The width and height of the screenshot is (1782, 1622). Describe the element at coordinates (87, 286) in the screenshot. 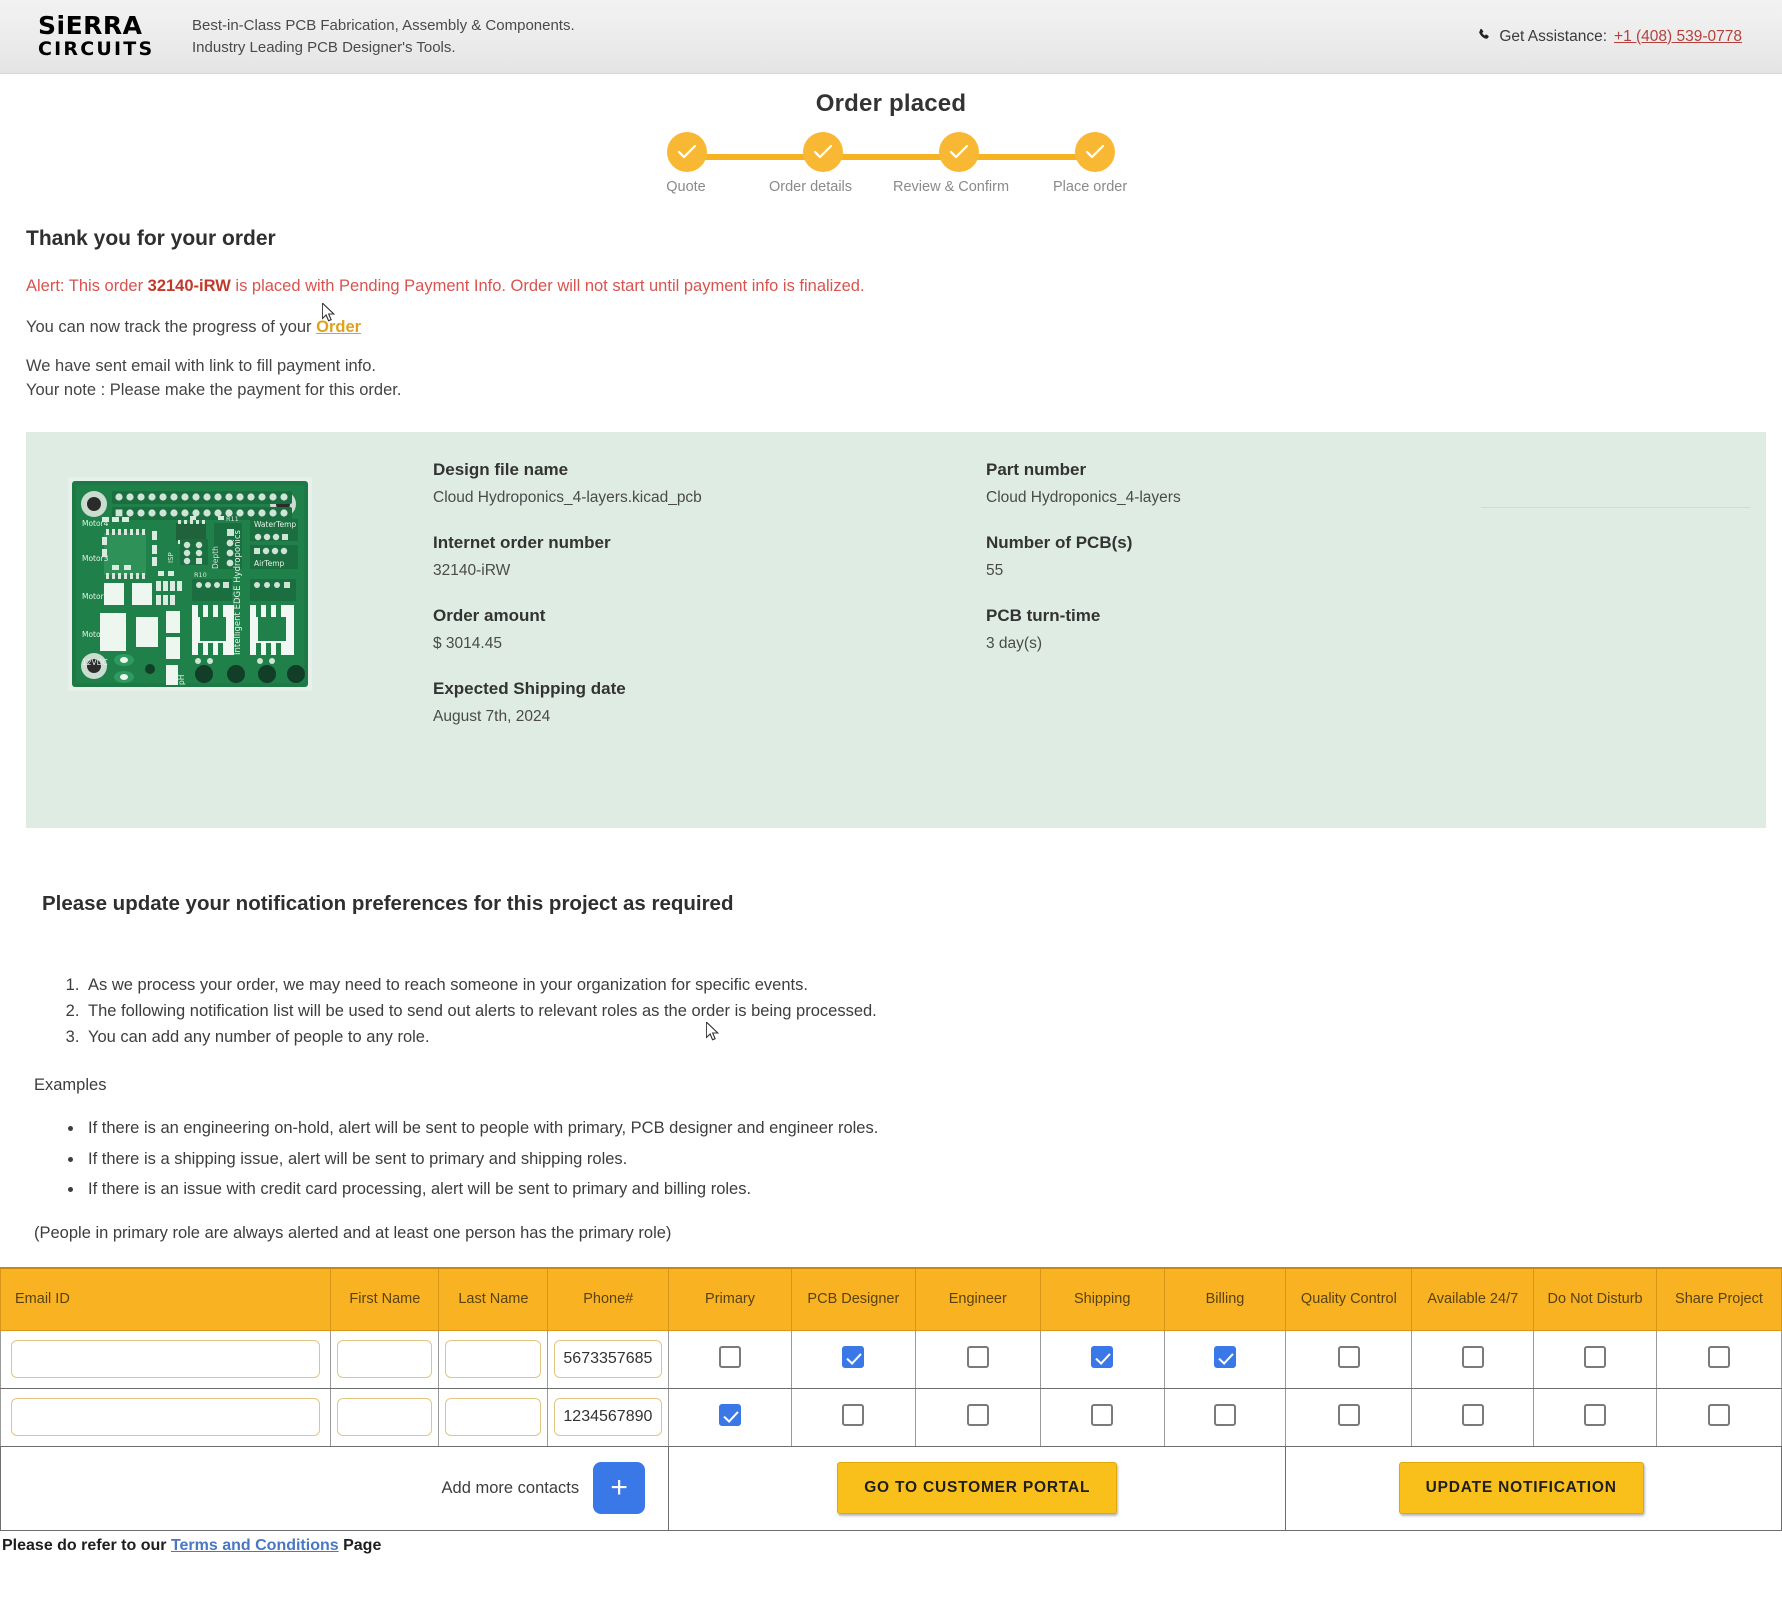

I see `alert-prefix: Alert: This order` at that location.